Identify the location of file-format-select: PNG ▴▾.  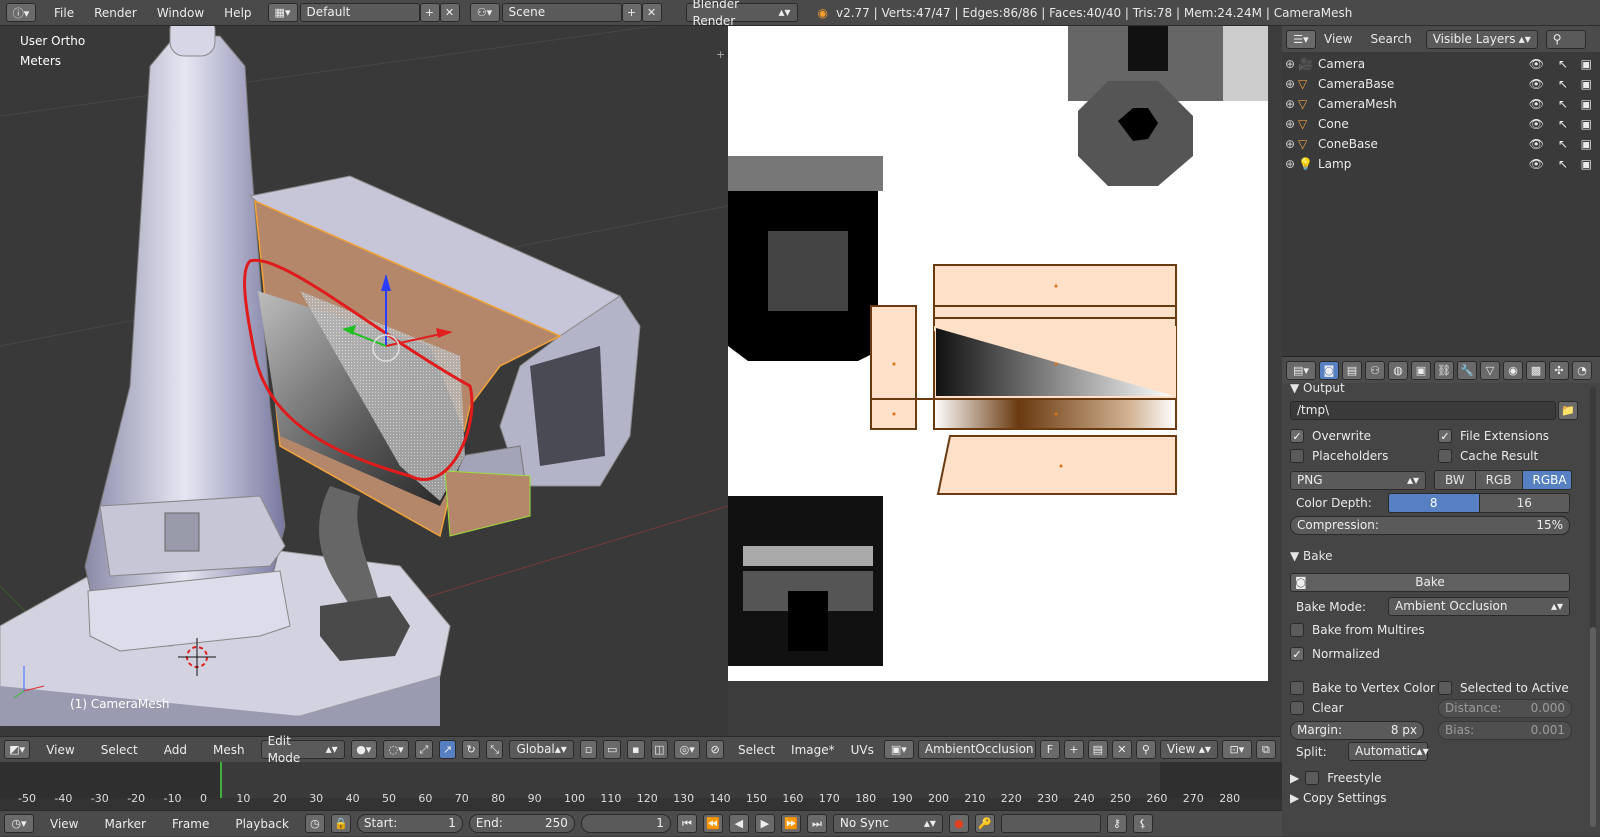
(1358, 480).